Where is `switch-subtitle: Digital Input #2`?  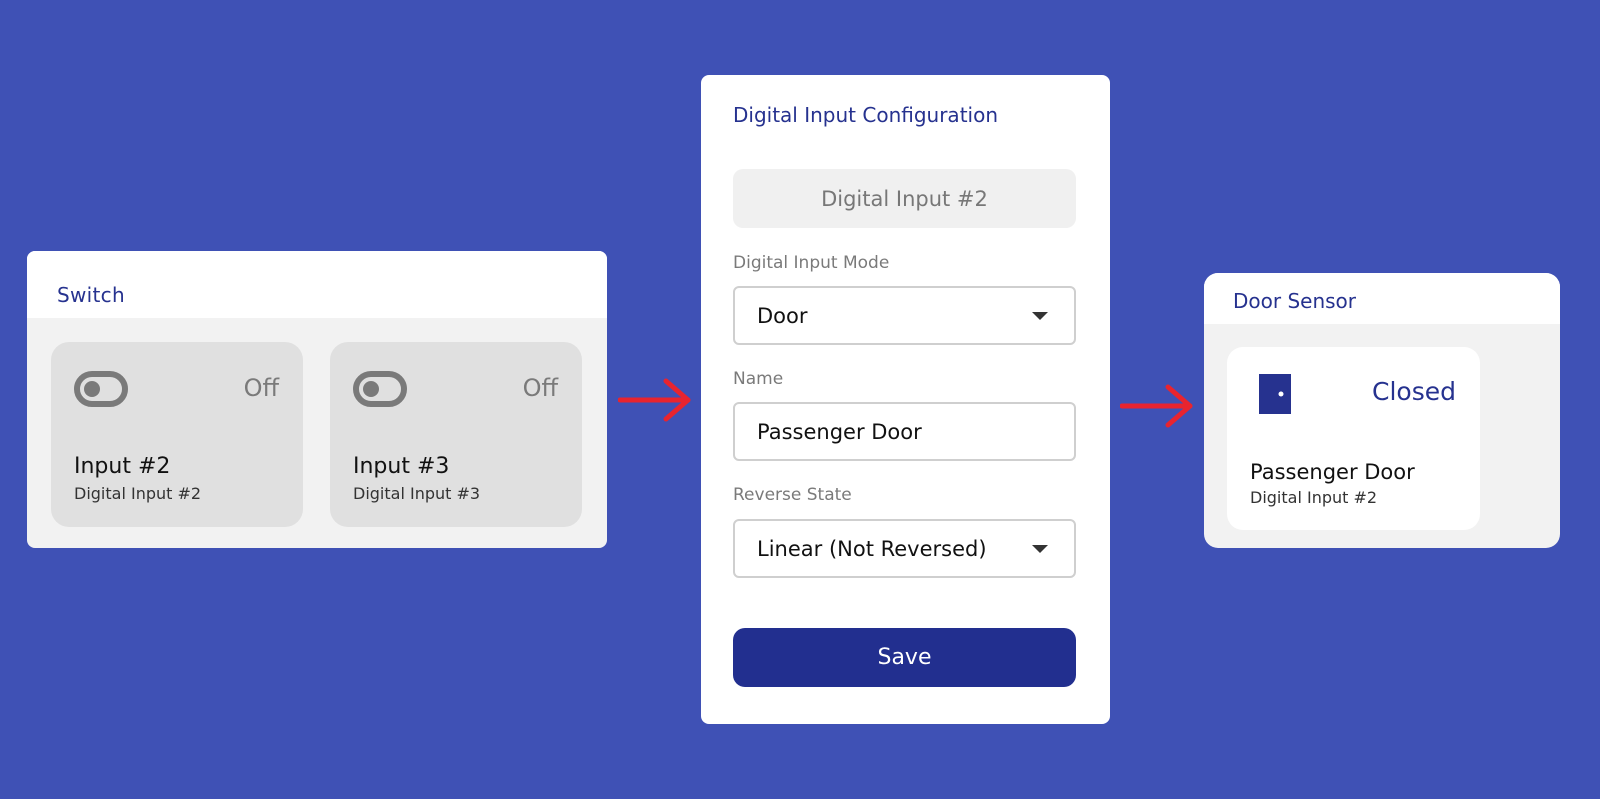
switch-subtitle: Digital Input #2 is located at coordinates (138, 493).